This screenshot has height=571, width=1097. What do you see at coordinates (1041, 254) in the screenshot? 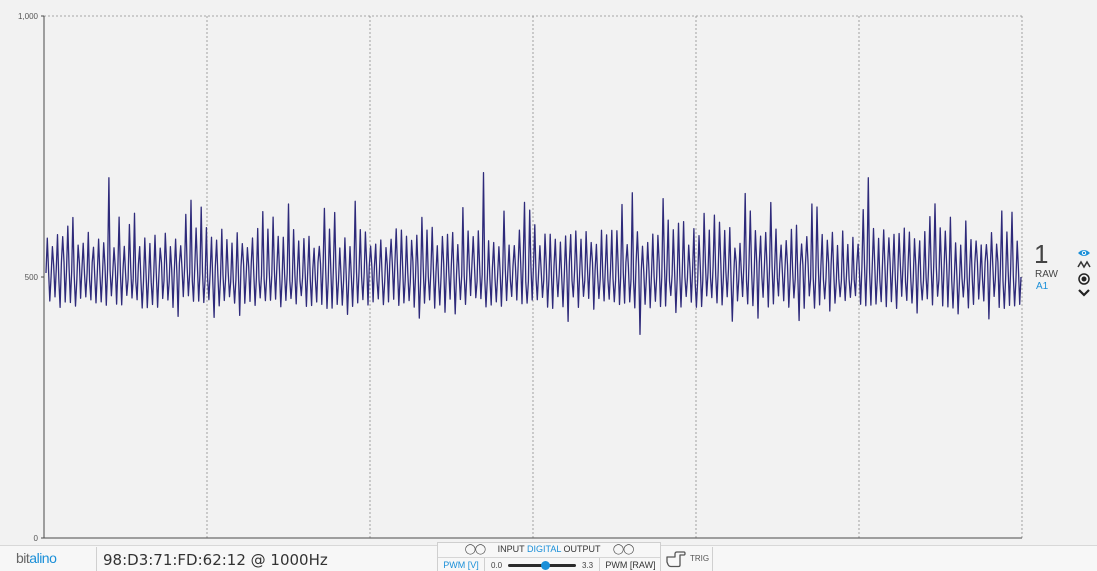
I see `channel-number: 1` at bounding box center [1041, 254].